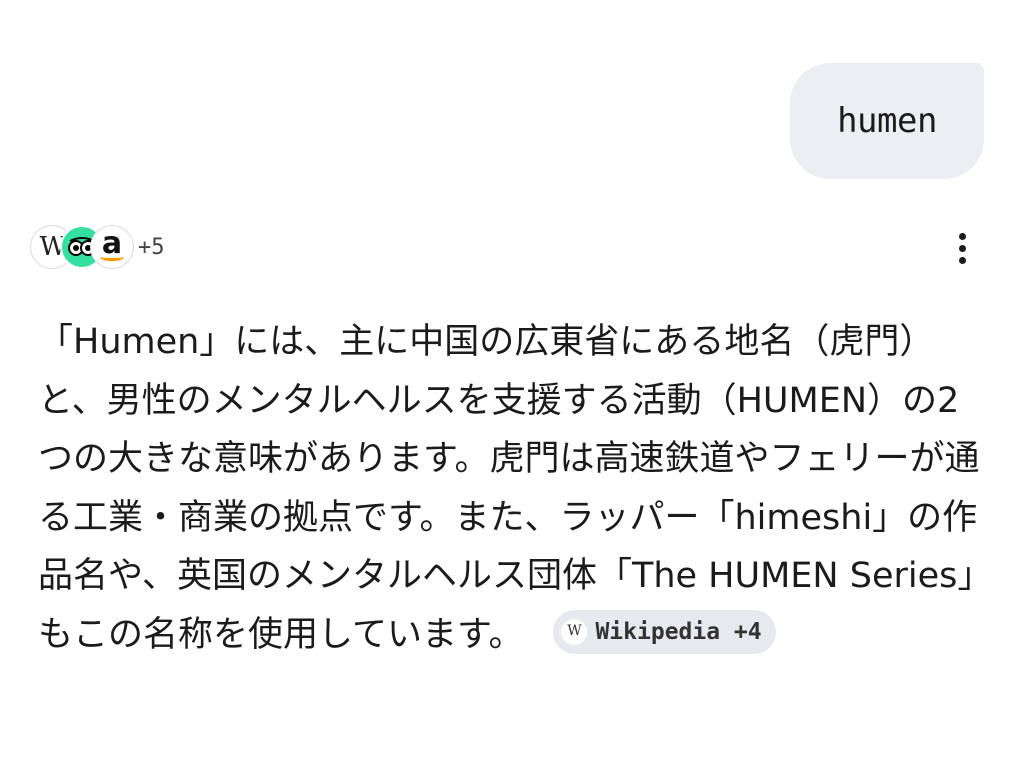  I want to click on more-options-button, so click(962, 248).